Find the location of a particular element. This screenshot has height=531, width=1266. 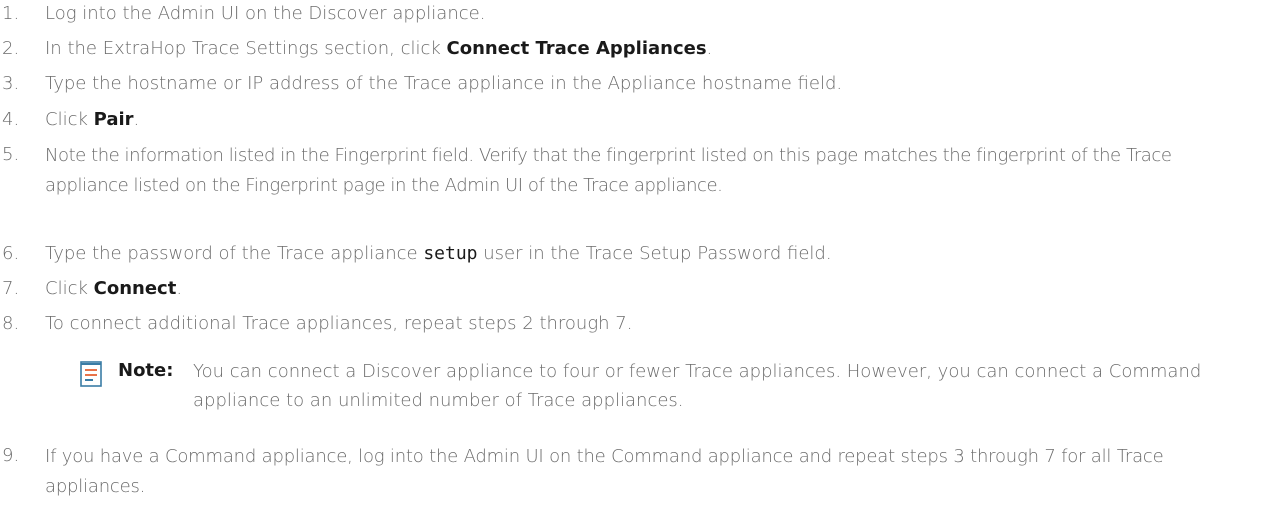

step-number: 6. is located at coordinates (11, 253).